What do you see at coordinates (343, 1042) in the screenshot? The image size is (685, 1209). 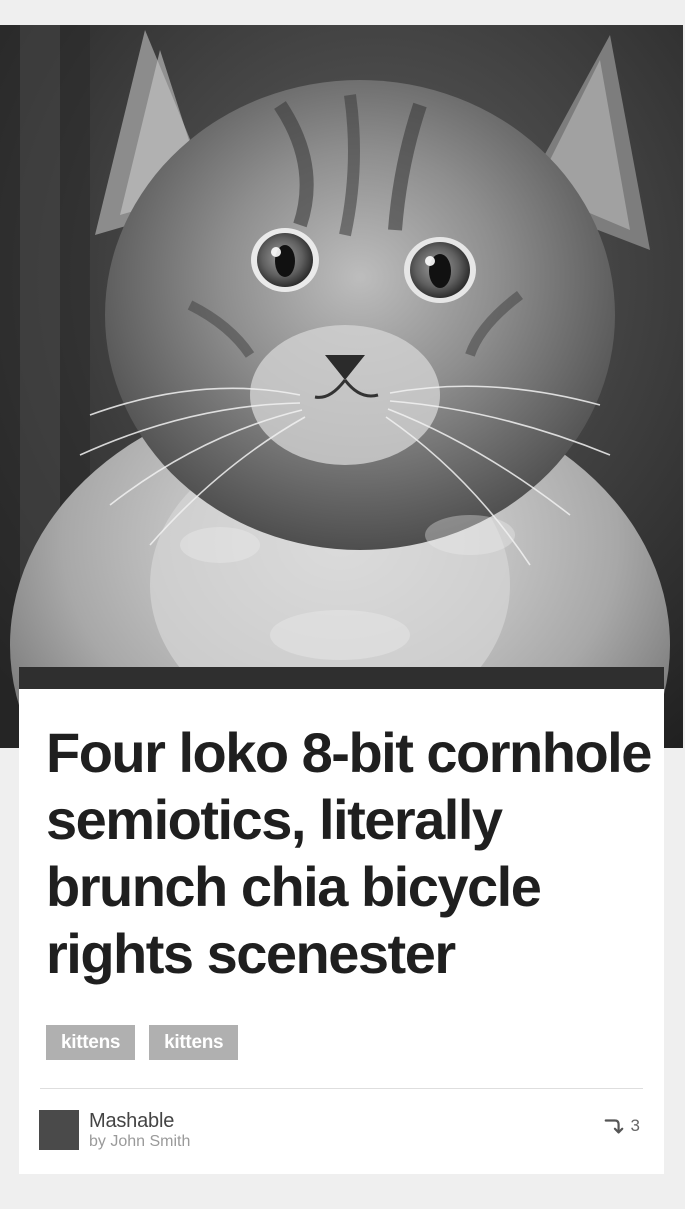 I see `tag-list: kittens kittens` at bounding box center [343, 1042].